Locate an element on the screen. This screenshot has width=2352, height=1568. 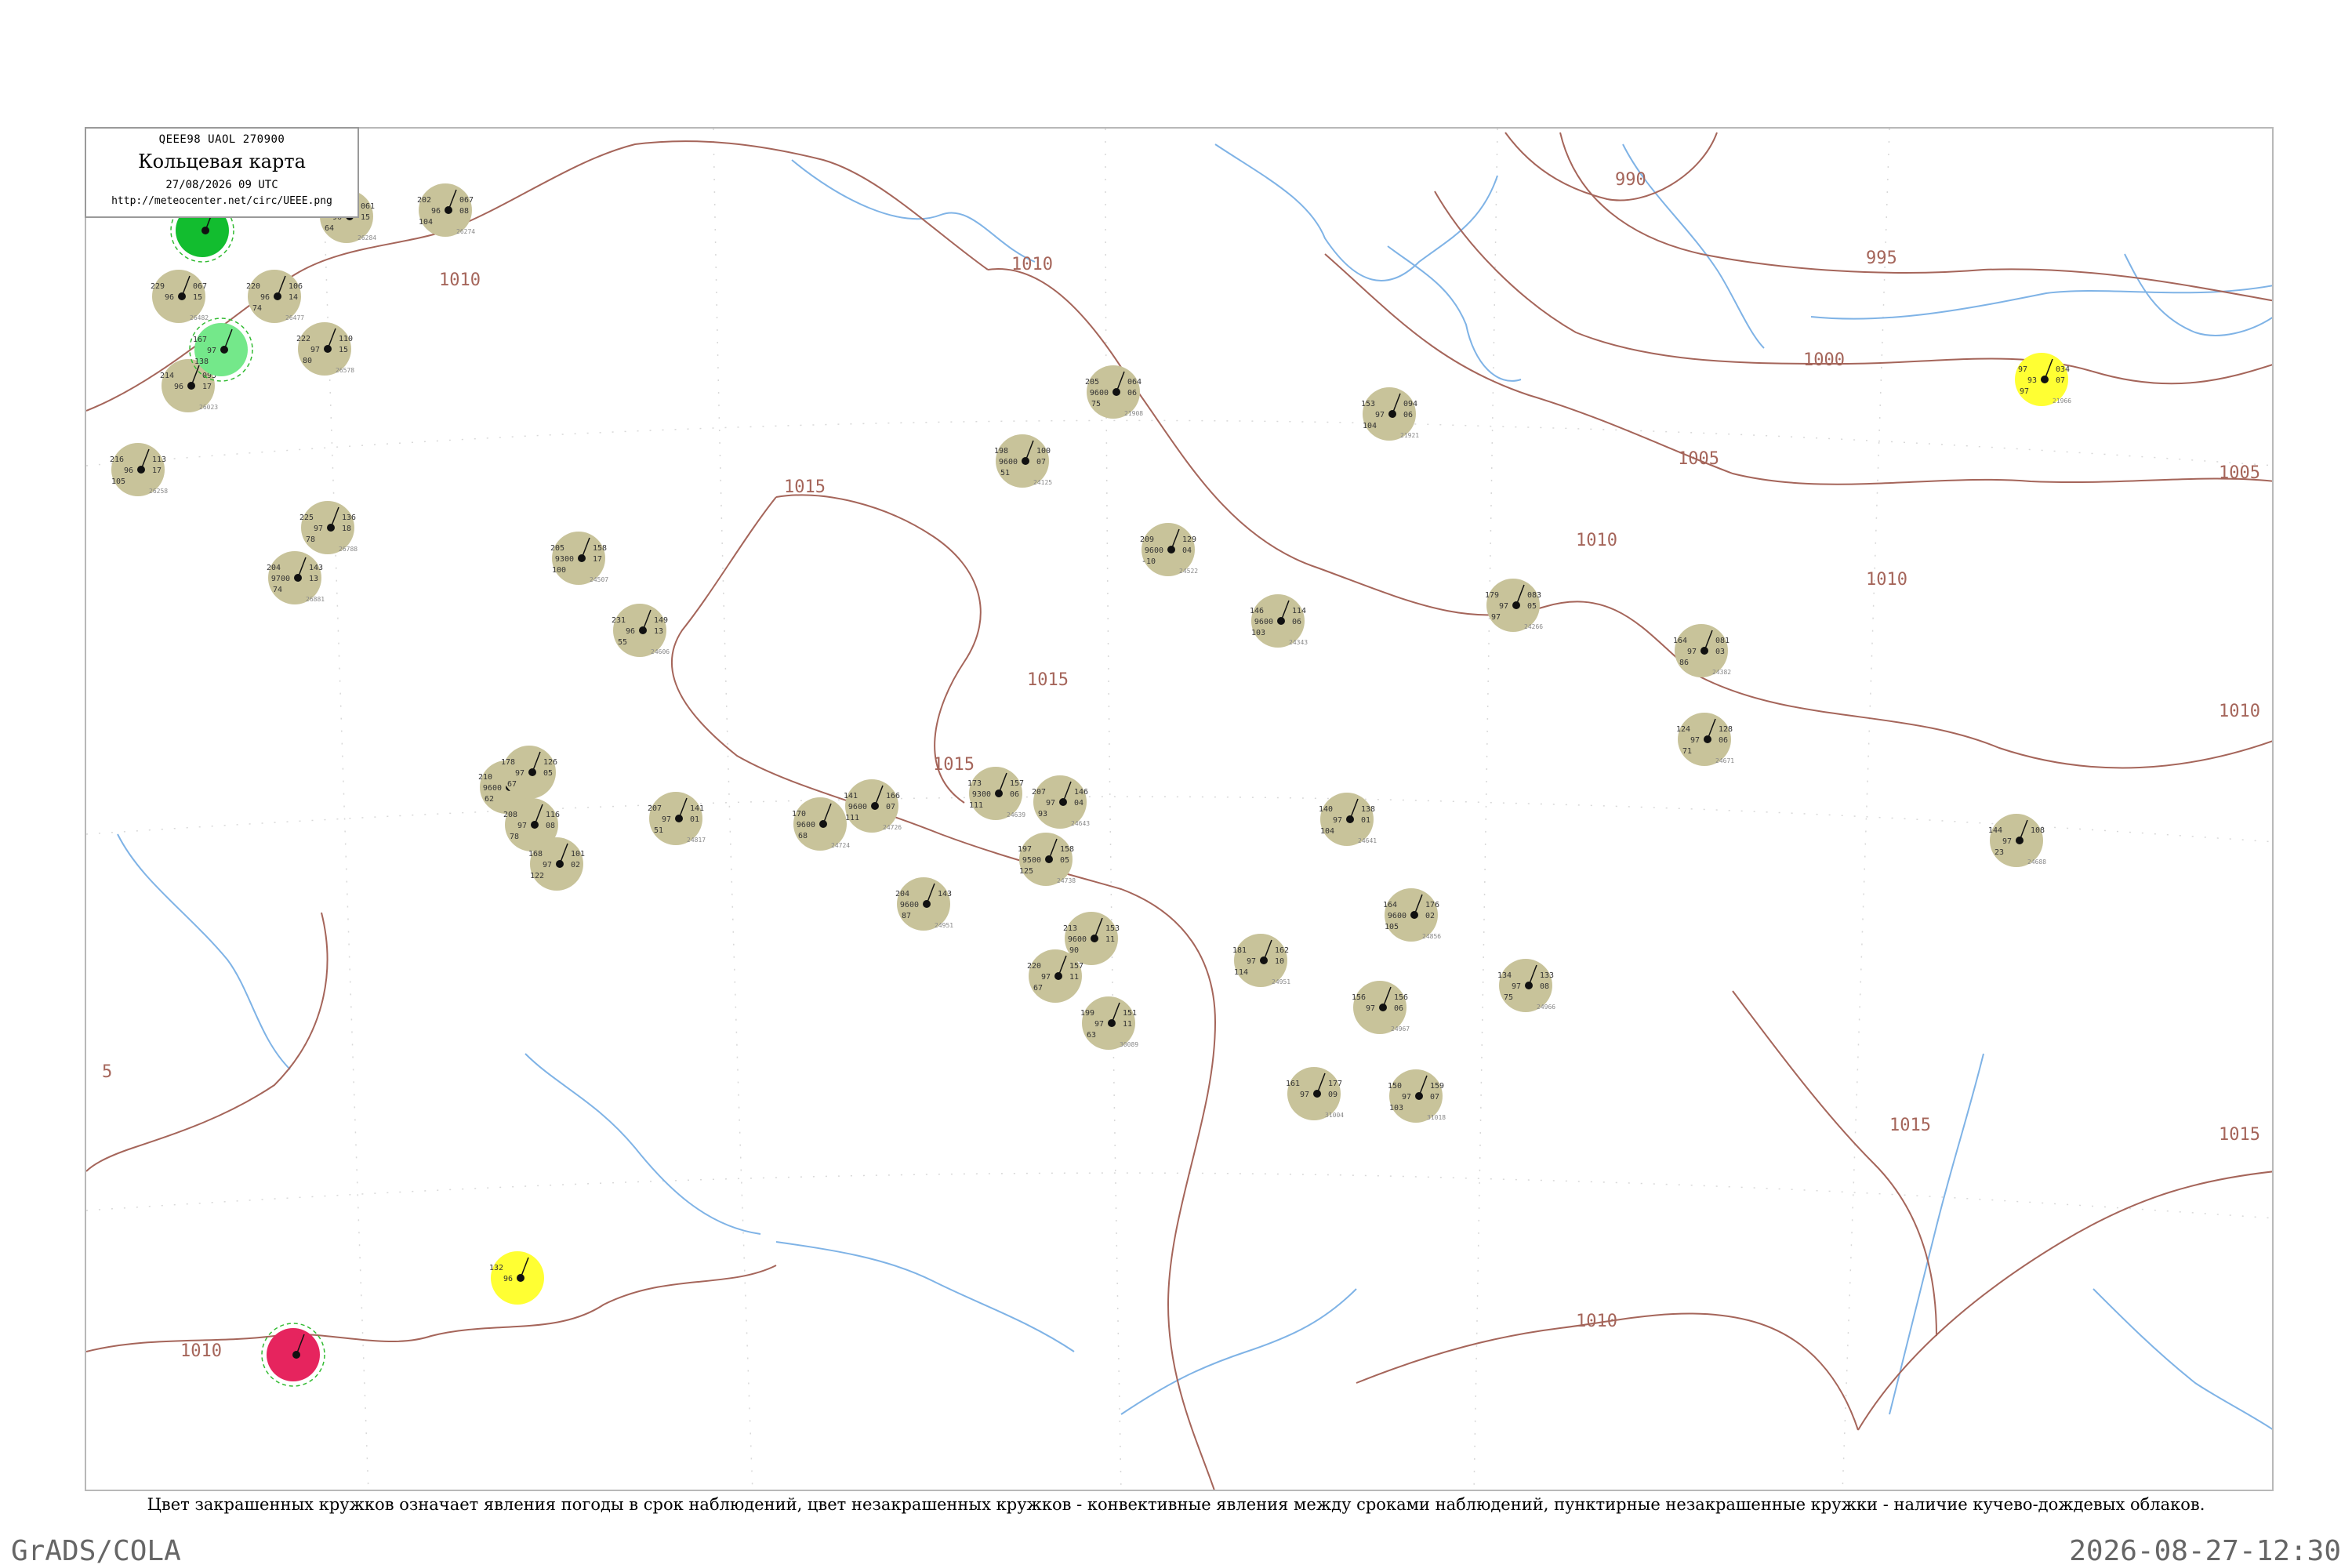
station-value: 103 is located at coordinates (1258, 633).